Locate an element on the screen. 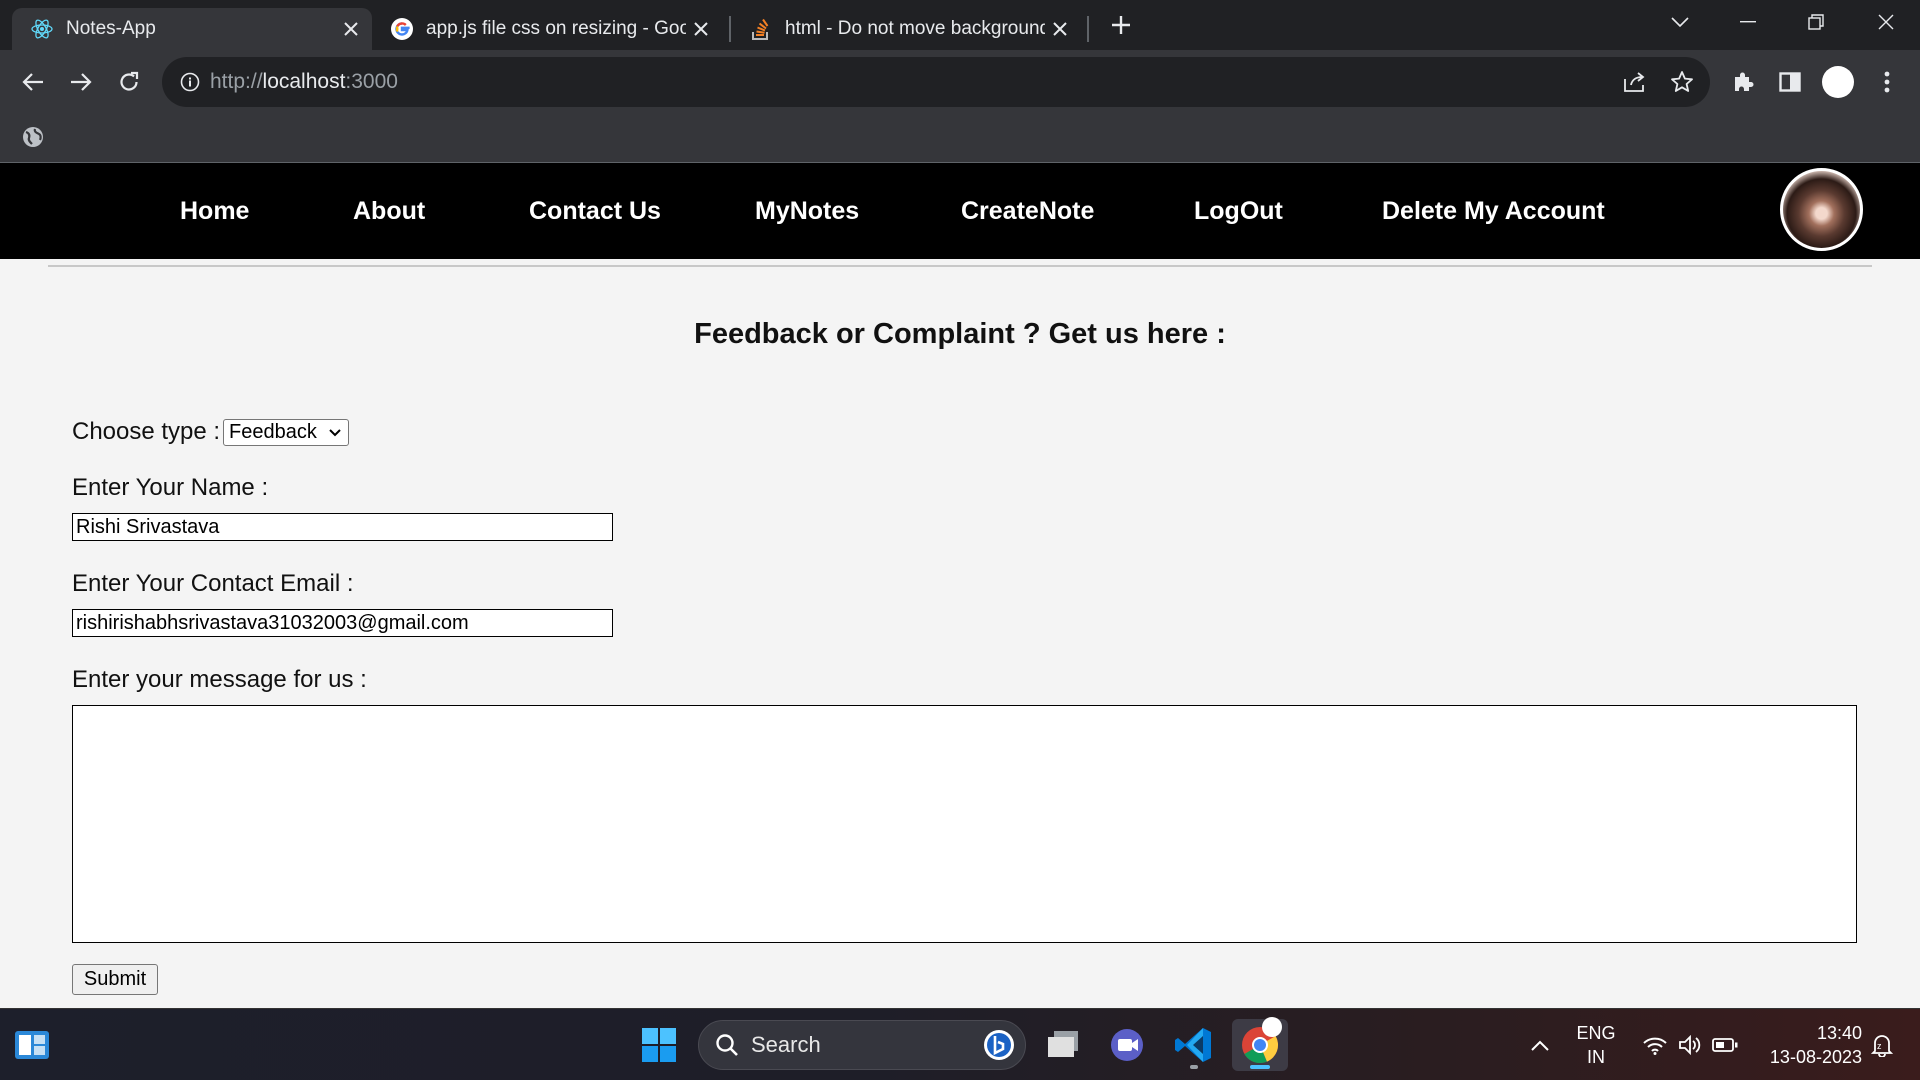 The image size is (1920, 1080). browser-toolbar: http://localhost:3000 is located at coordinates (960, 81).